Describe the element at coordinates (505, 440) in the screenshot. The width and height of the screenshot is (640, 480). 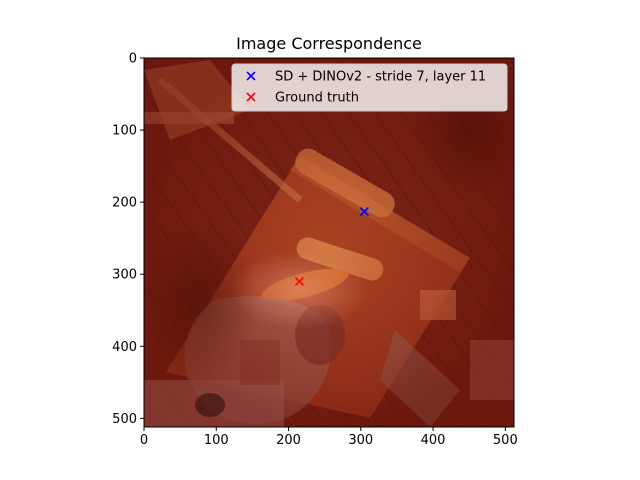
I see `x-tick-label: 500` at that location.